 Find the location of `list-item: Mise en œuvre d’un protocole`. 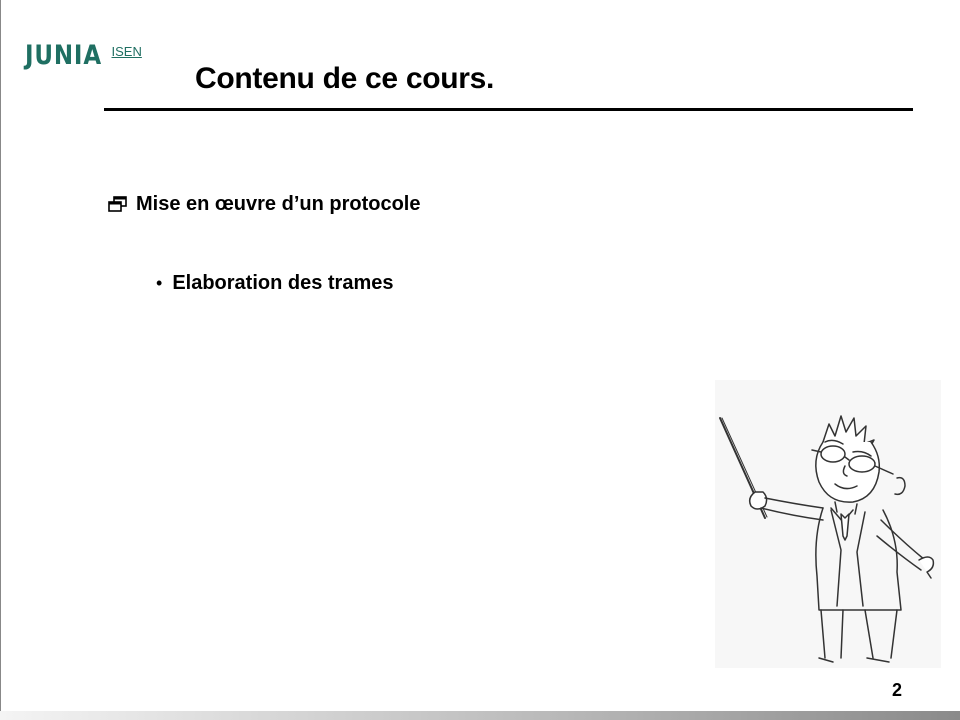

list-item: Mise en œuvre d’un protocole is located at coordinates (264, 204).